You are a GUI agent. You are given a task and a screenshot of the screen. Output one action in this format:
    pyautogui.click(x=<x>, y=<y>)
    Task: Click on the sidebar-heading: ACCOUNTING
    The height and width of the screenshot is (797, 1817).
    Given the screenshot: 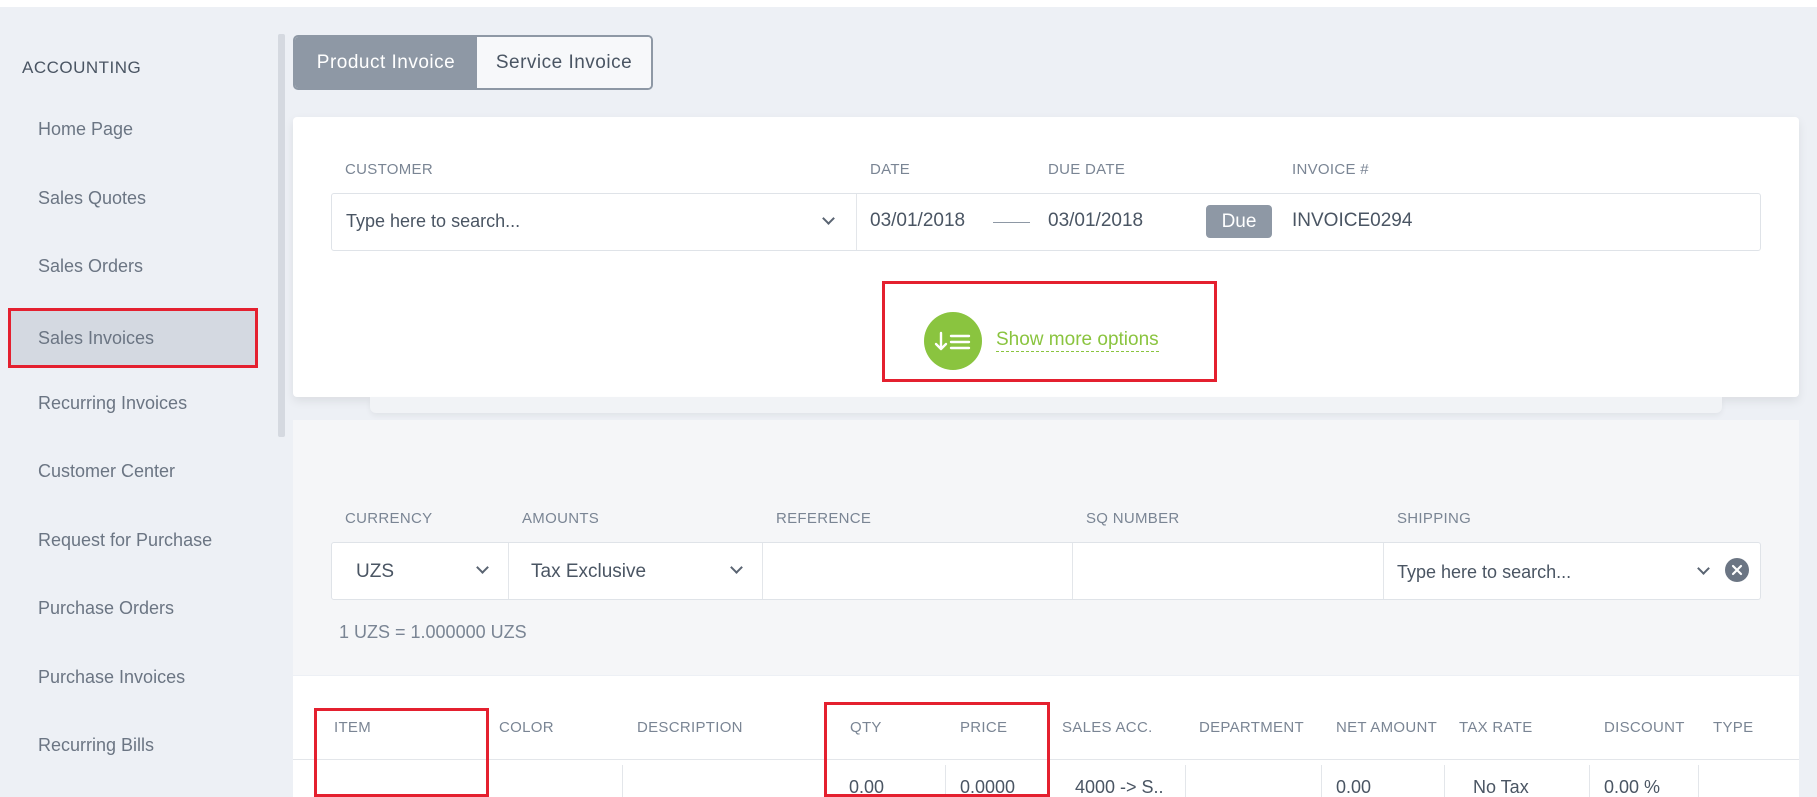 What is the action you would take?
    pyautogui.click(x=82, y=67)
    